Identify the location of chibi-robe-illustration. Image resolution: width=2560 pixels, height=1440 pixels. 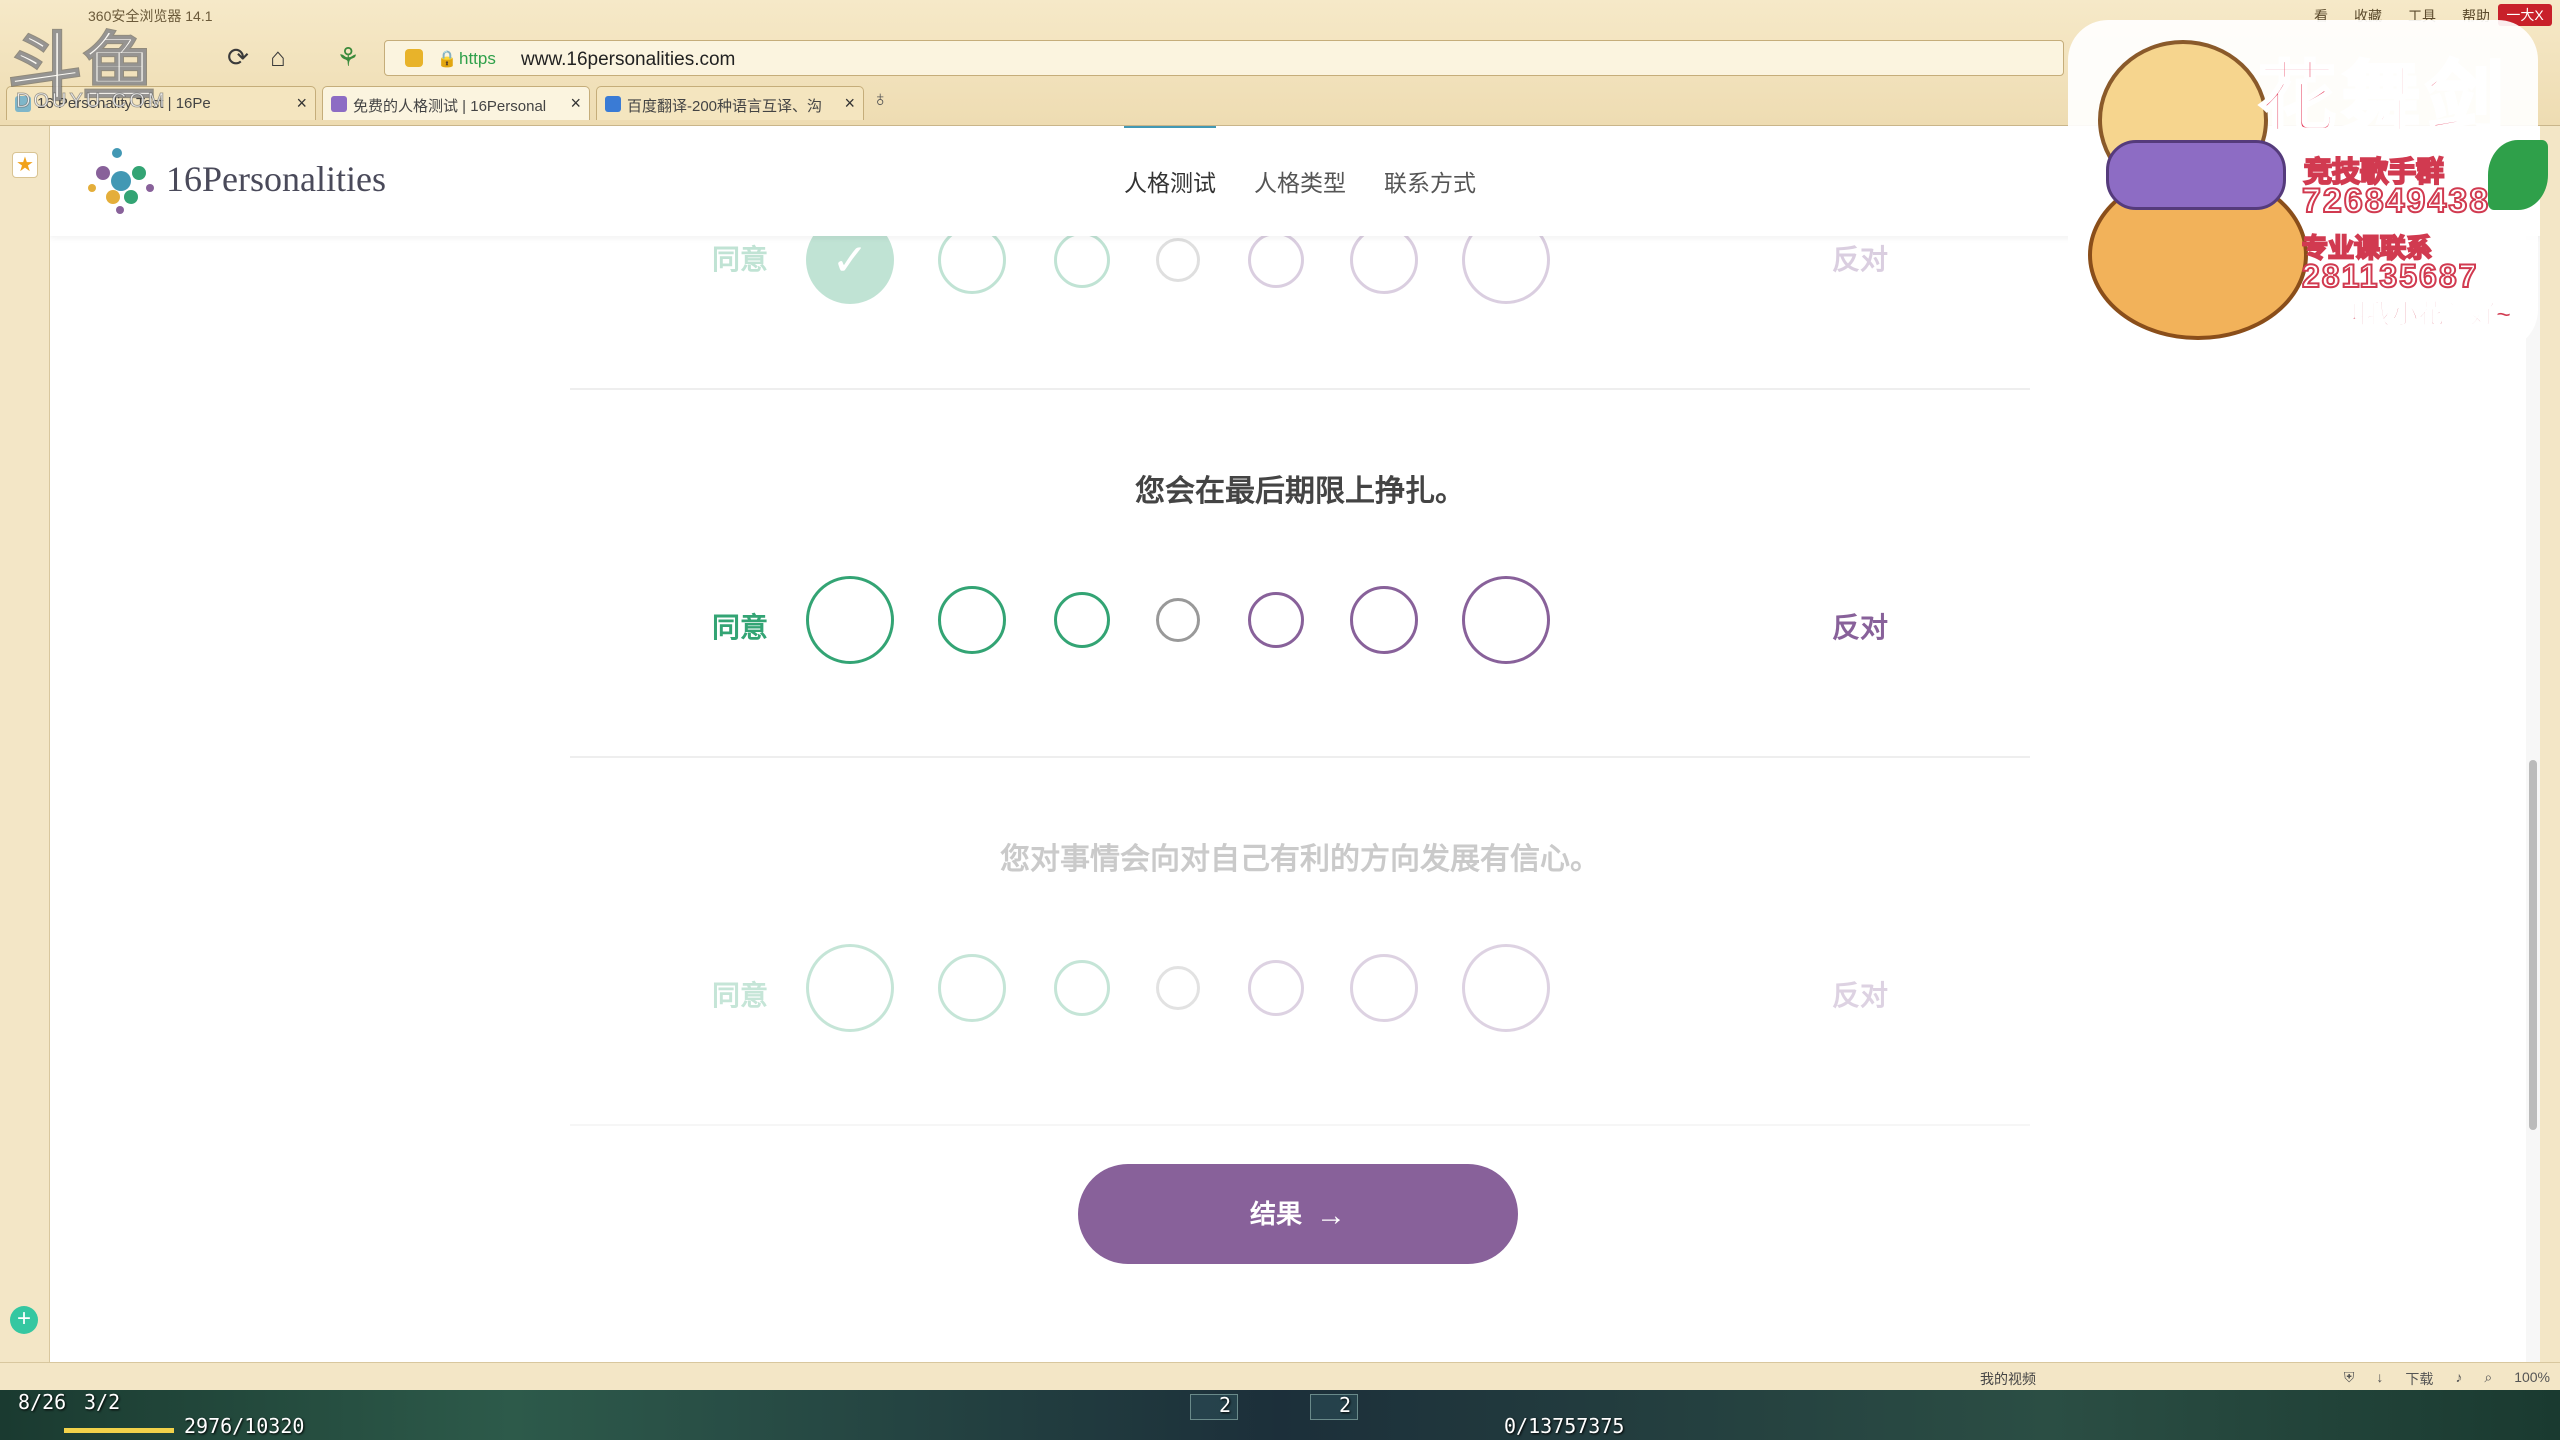
(2196, 175).